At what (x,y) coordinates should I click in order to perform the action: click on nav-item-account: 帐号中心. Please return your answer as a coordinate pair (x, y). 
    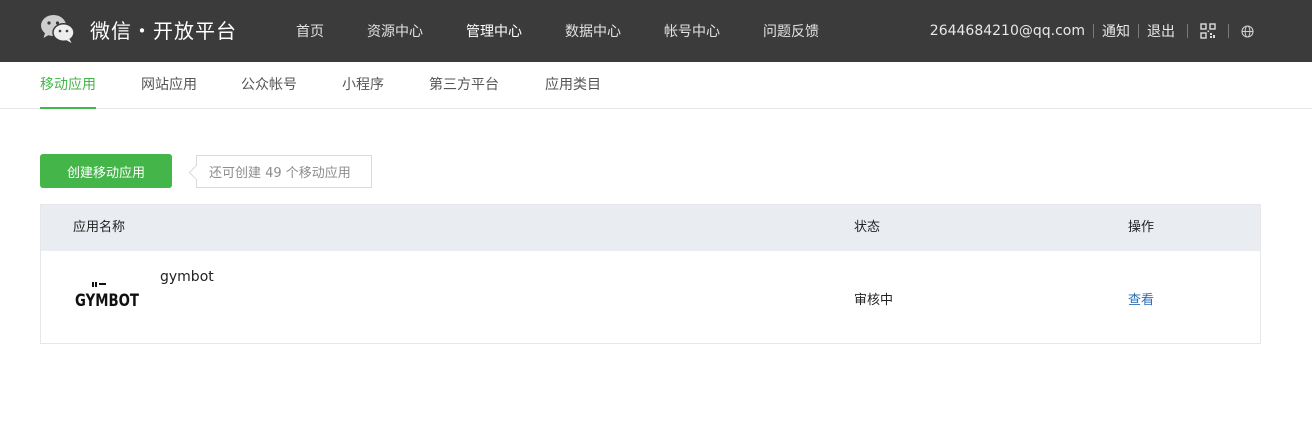
    Looking at the image, I should click on (692, 31).